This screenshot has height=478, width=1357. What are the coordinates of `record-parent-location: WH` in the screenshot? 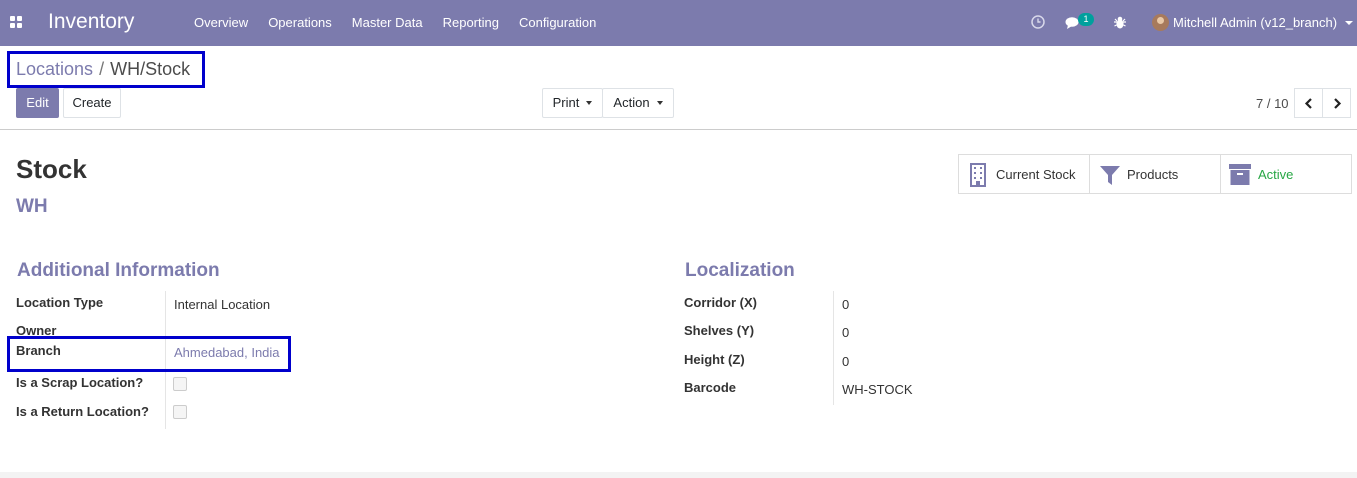 It's located at (32, 207).